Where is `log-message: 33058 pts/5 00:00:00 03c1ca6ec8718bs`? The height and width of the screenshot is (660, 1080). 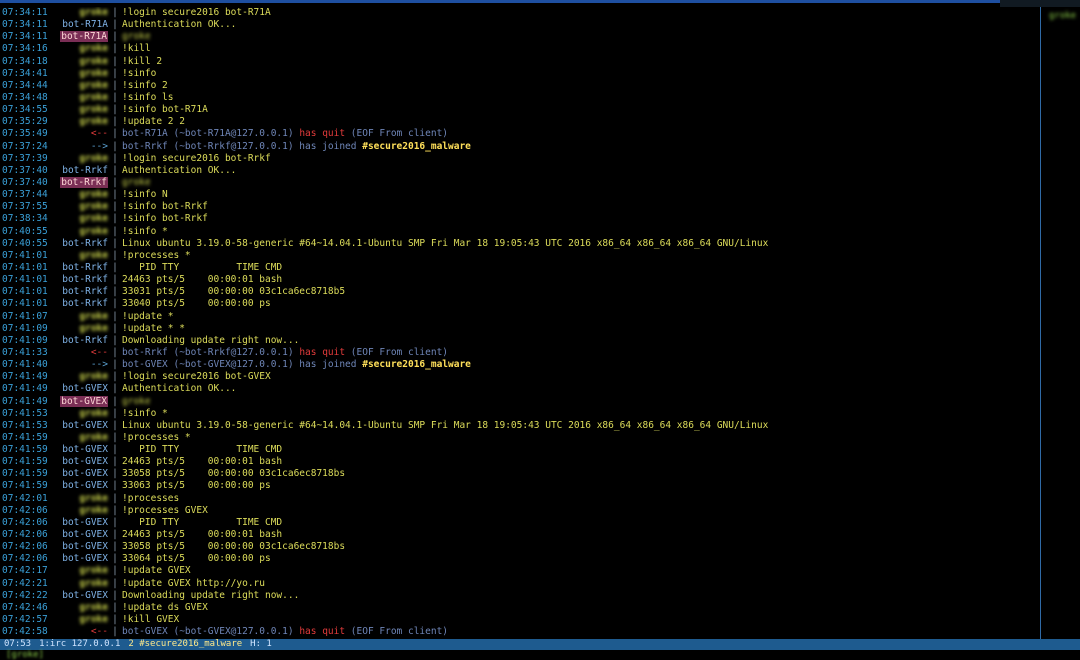 log-message: 33058 pts/5 00:00:00 03c1ca6ec8718bs is located at coordinates (234, 547).